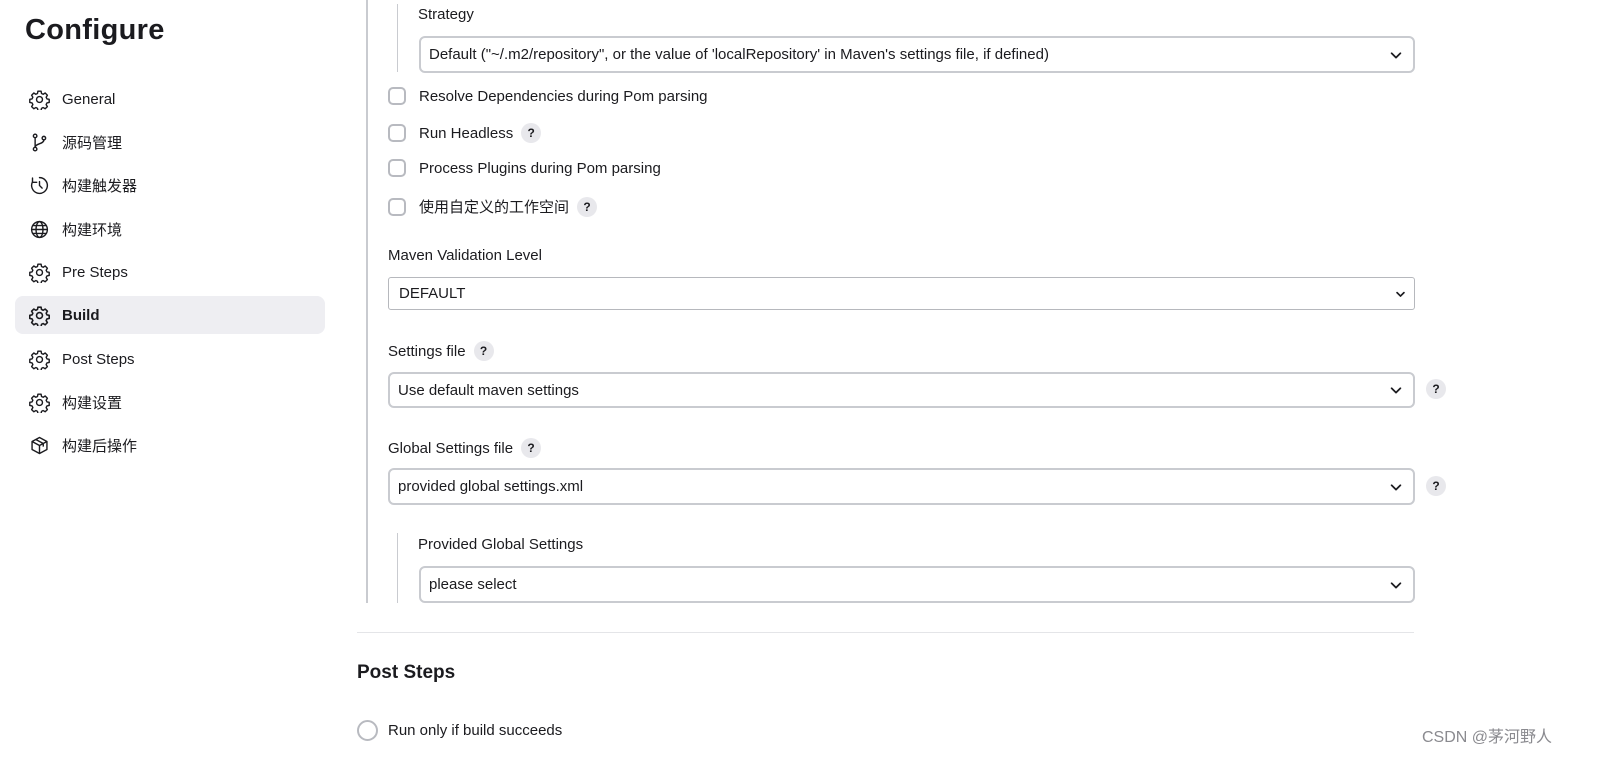 This screenshot has height=776, width=1618. I want to click on resolve-dependencies-label: Resolve Dependencies during Pom parsing, so click(563, 96).